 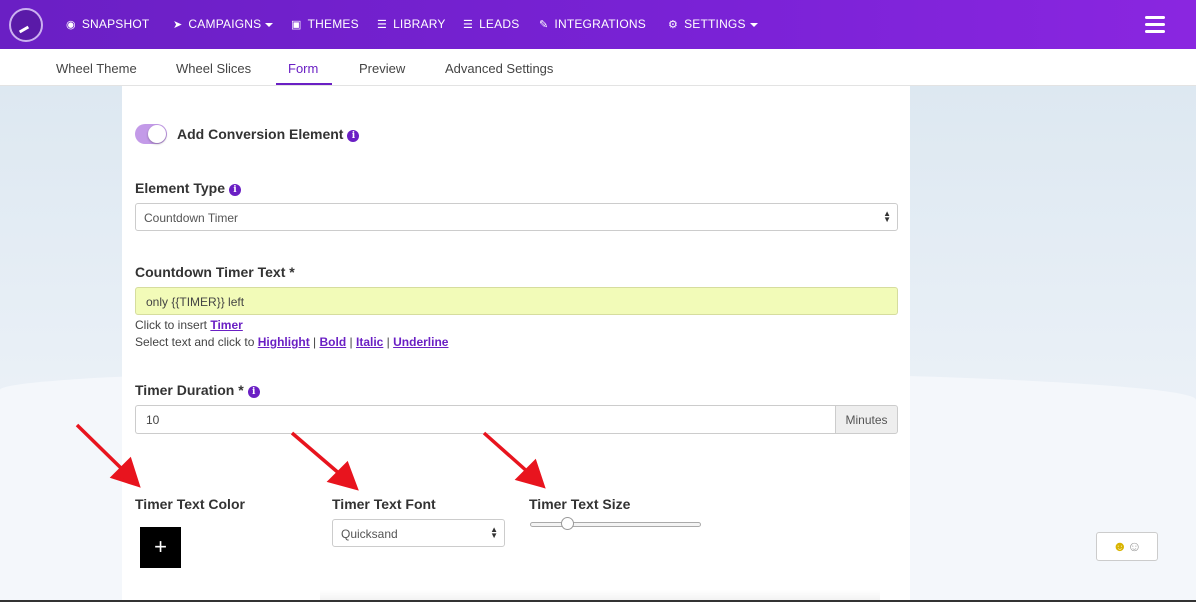 I want to click on annotation-arrows, so click(x=310, y=457).